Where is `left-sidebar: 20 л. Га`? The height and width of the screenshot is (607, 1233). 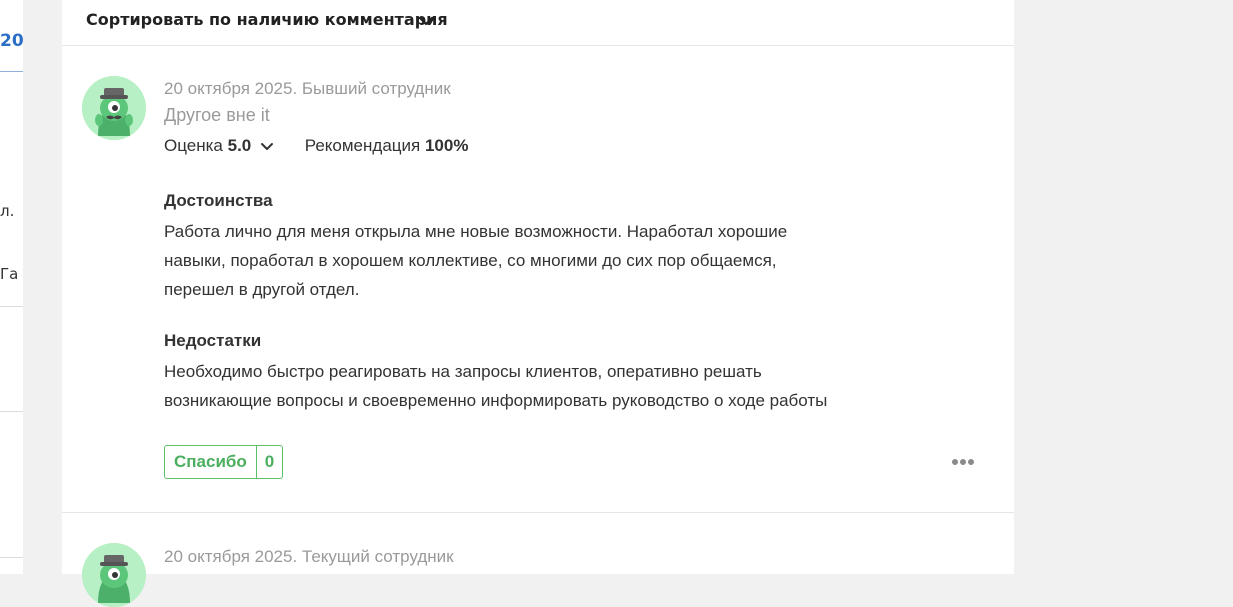 left-sidebar: 20 л. Га is located at coordinates (11, 287).